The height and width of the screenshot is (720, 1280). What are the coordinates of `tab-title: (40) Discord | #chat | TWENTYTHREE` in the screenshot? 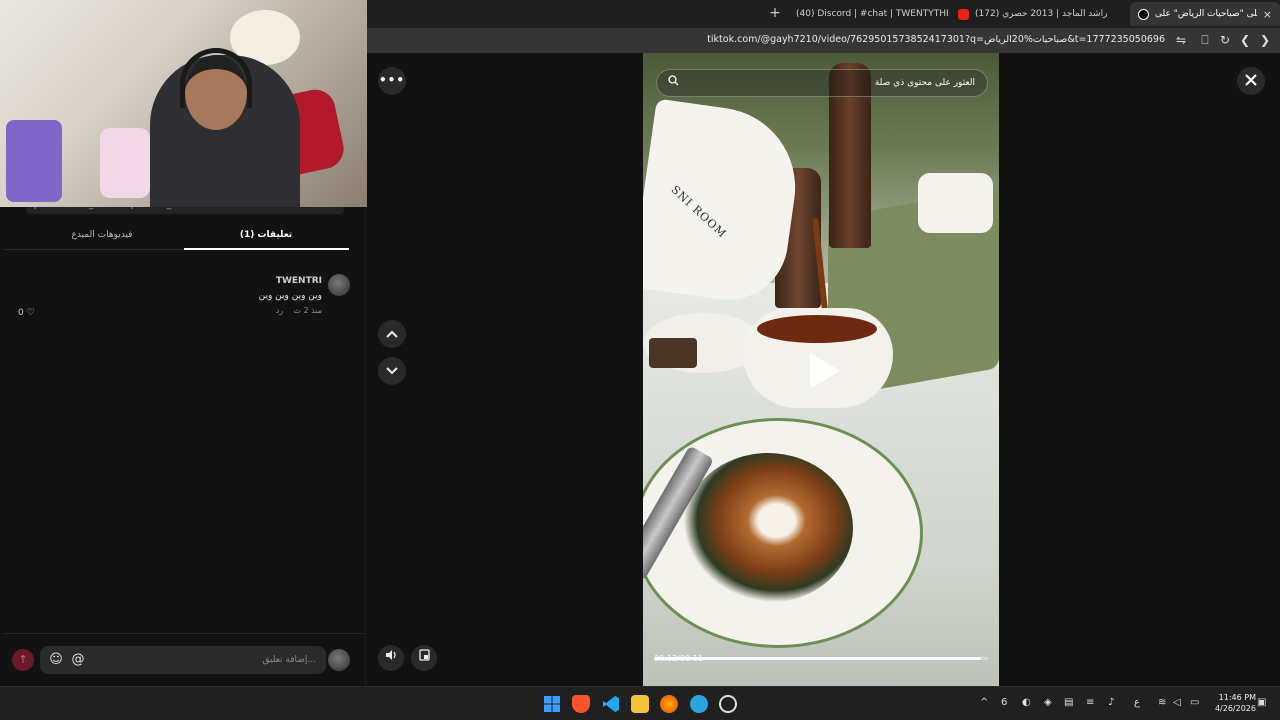 It's located at (872, 14).